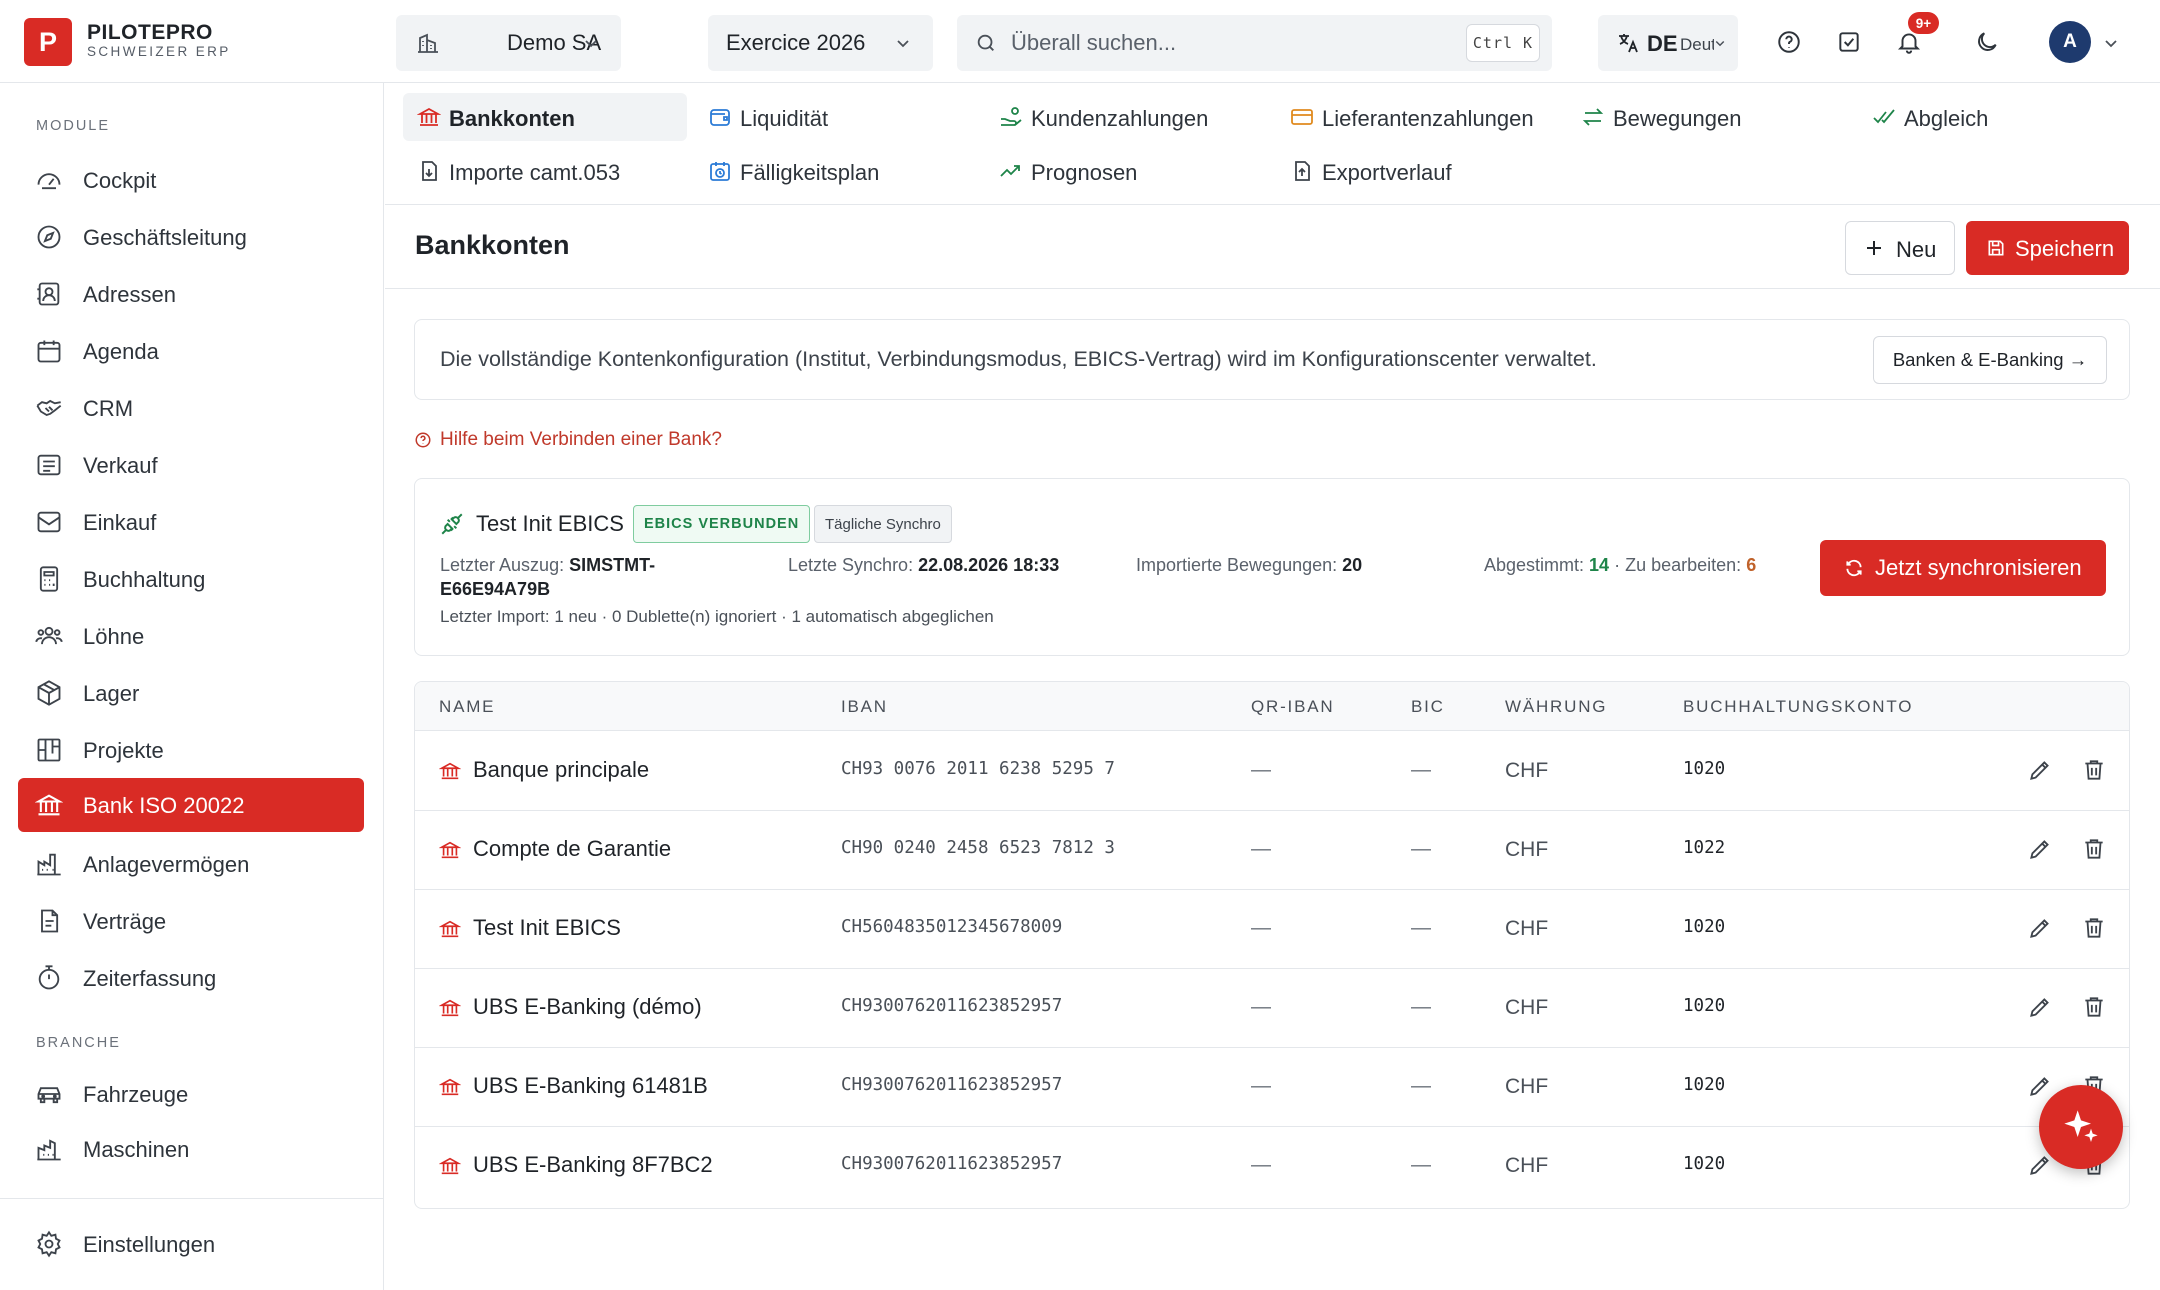  I want to click on sidebar-item-label: Geschäftsleitung, so click(165, 237).